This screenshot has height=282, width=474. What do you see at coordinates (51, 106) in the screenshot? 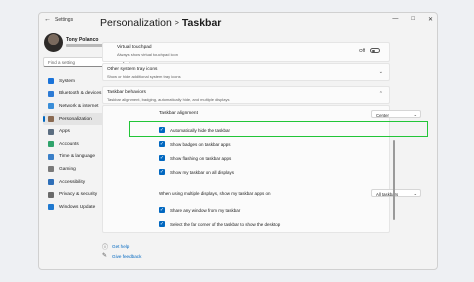
I see `network-icon` at bounding box center [51, 106].